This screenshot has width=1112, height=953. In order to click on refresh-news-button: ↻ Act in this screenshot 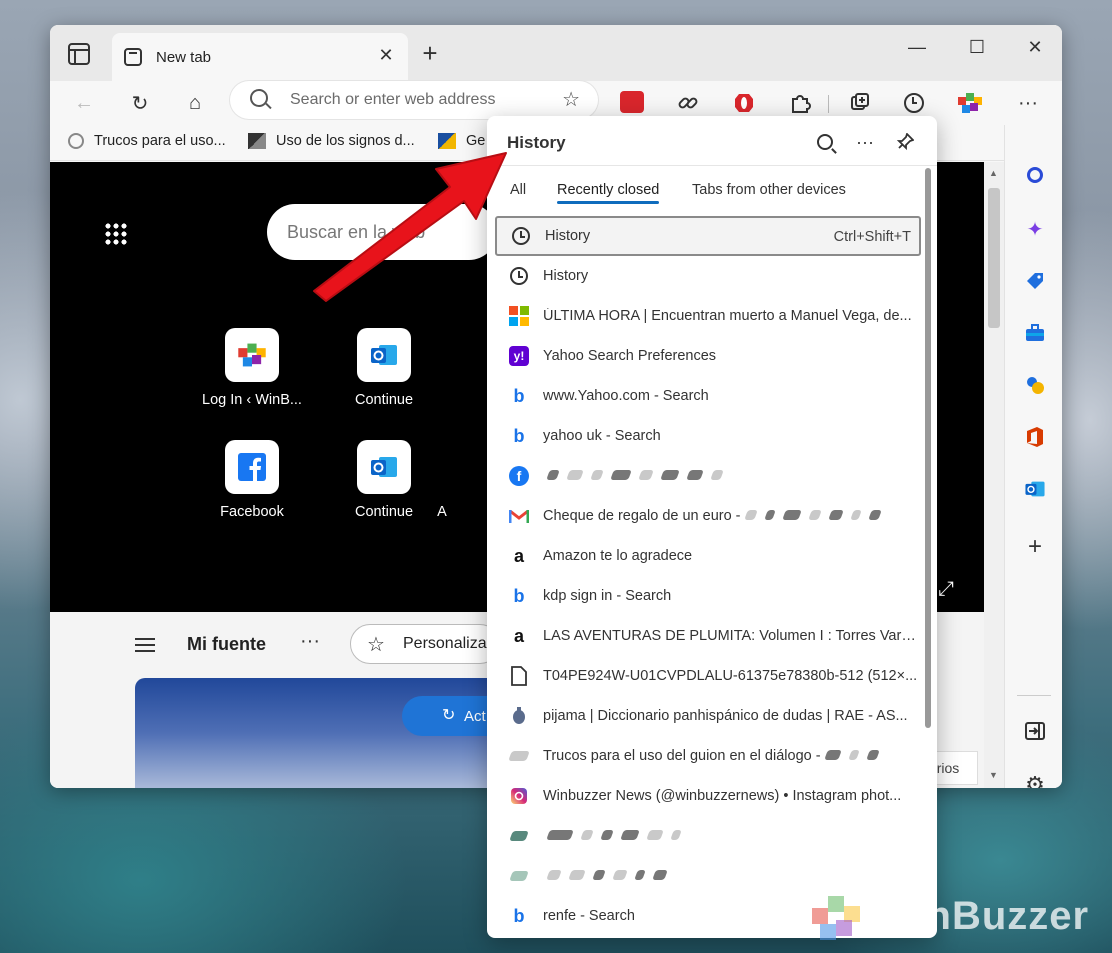, I will do `click(447, 716)`.